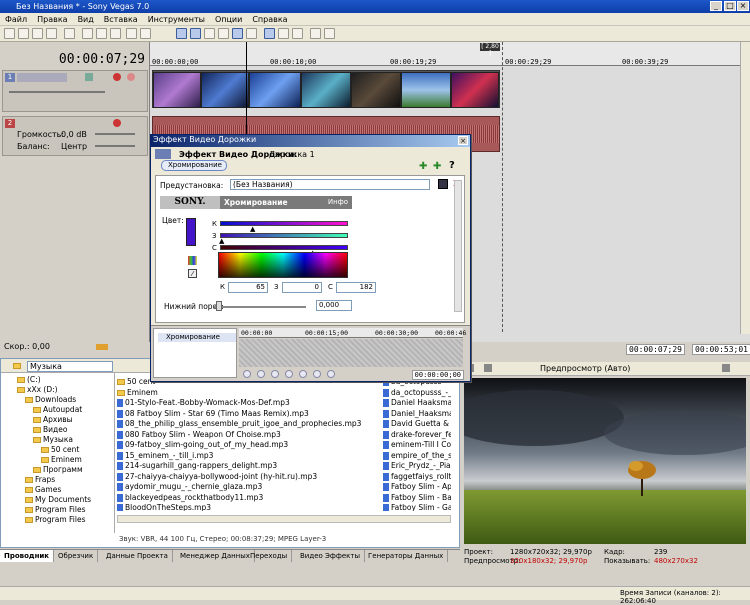 This screenshot has height=605, width=750. I want to click on plugin-chain-icon: ✚, so click(437, 166).